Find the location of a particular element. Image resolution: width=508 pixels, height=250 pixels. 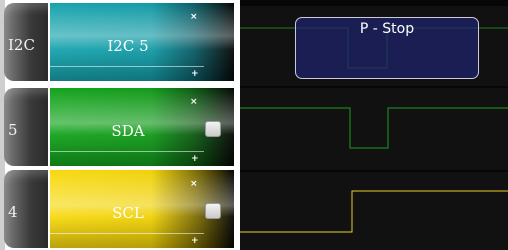

channel-scl: 4 SCL × + is located at coordinates (117, 209).